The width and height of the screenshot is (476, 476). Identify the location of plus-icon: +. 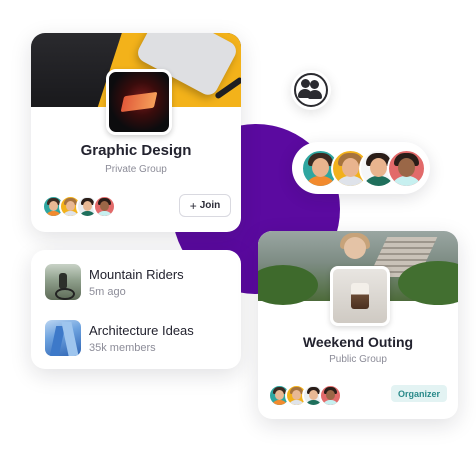
(193, 205).